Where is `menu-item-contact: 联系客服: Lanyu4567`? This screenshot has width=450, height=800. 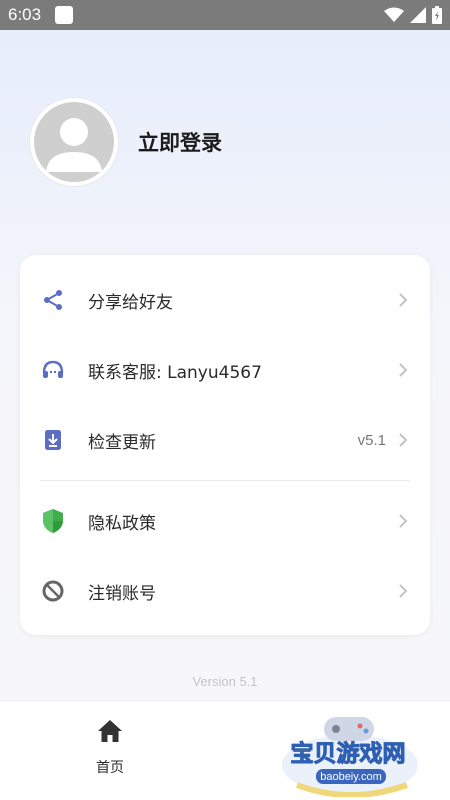 menu-item-contact: 联系客服: Lanyu4567 is located at coordinates (225, 370).